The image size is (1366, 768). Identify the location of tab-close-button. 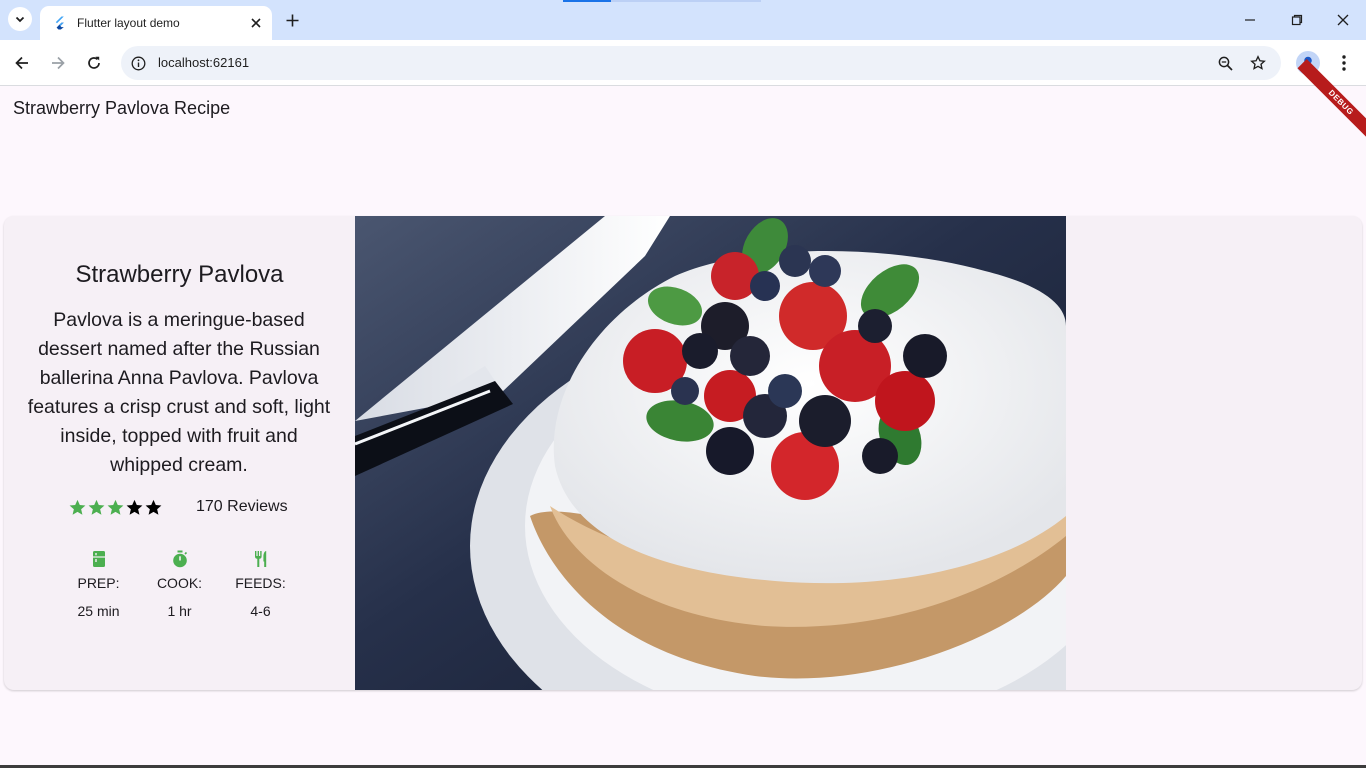
(256, 23).